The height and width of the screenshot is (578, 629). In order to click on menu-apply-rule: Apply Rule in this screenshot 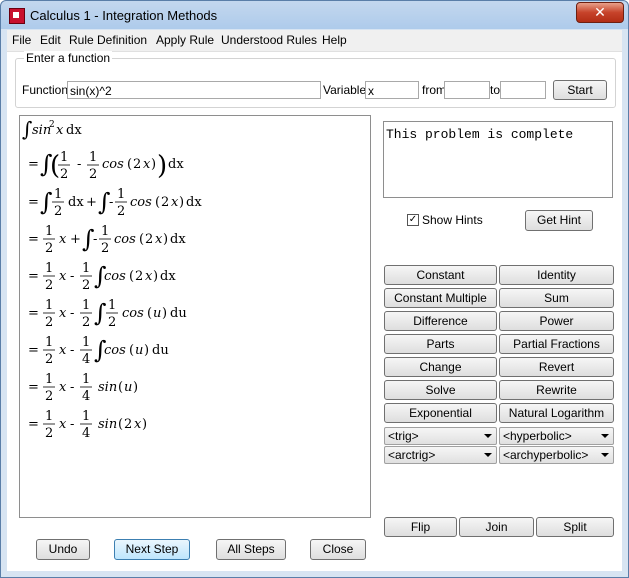, I will do `click(185, 40)`.